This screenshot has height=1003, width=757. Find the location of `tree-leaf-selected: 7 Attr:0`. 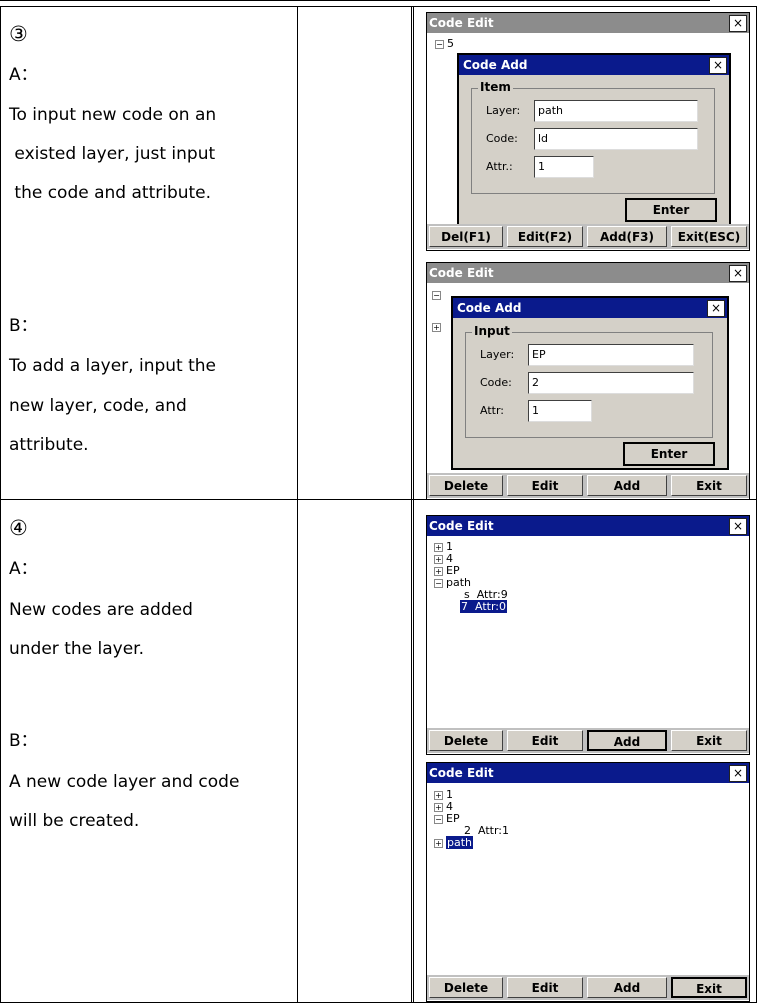

tree-leaf-selected: 7 Attr:0 is located at coordinates (471, 606).